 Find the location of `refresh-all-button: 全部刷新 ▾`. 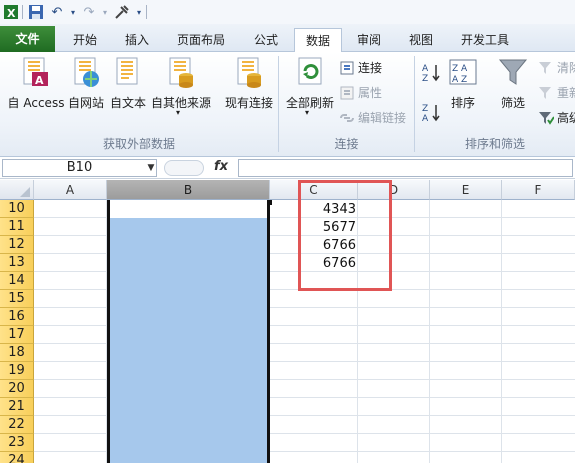

refresh-all-button: 全部刷新 ▾ is located at coordinates (310, 92).